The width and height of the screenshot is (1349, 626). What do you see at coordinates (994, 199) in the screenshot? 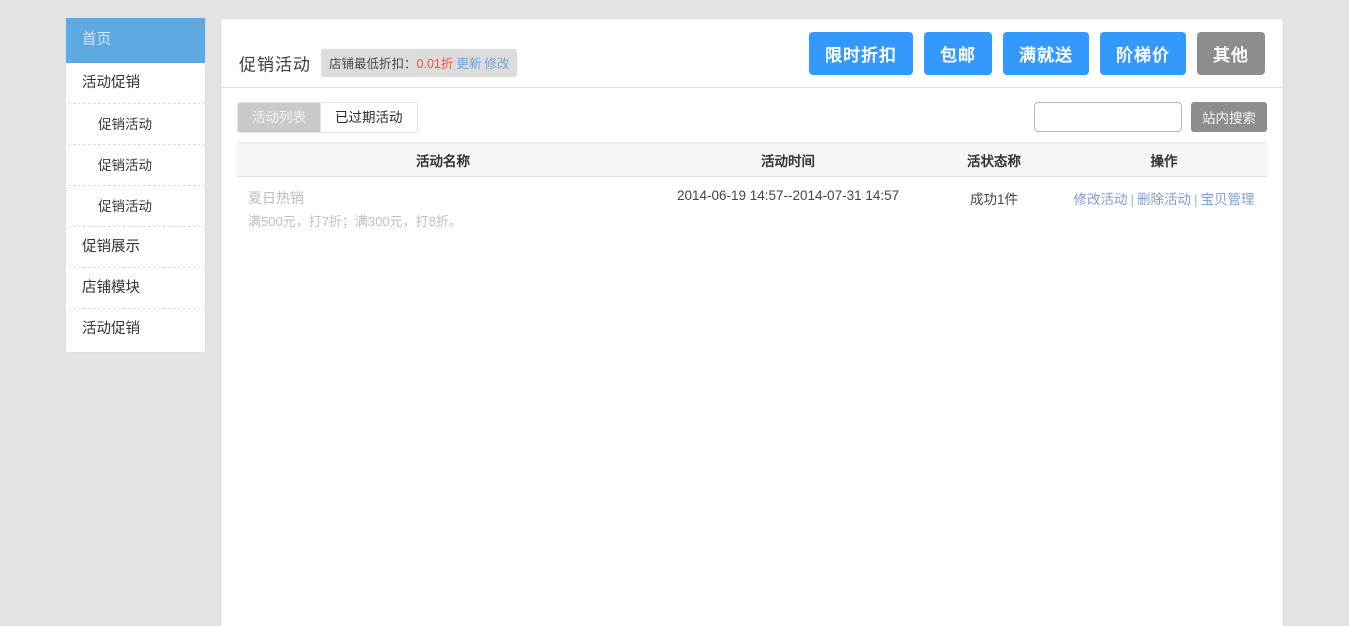
I see `cell-activity-status: 成功1件` at bounding box center [994, 199].